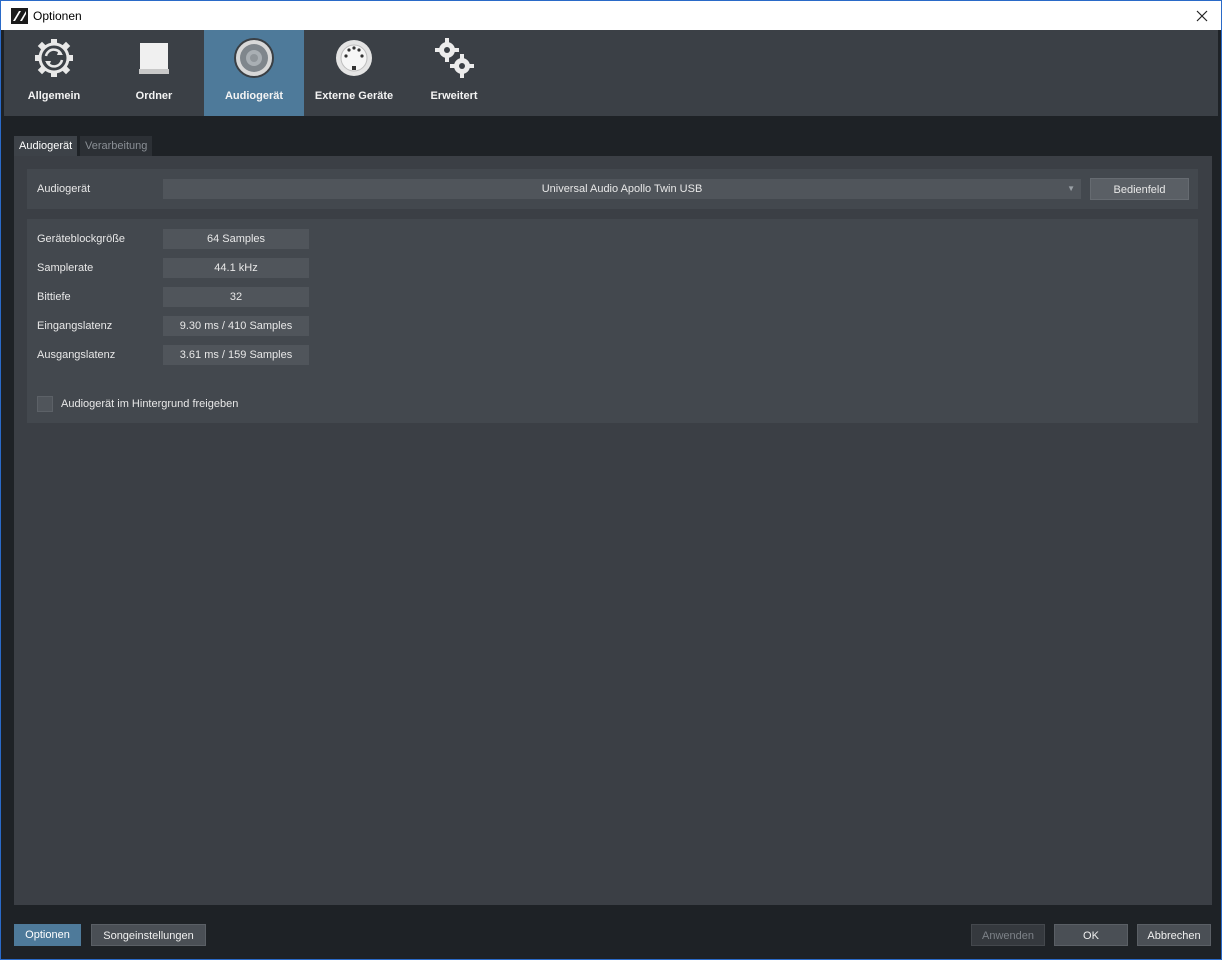  What do you see at coordinates (1174, 935) in the screenshot?
I see `cancel-button: Abbrechen` at bounding box center [1174, 935].